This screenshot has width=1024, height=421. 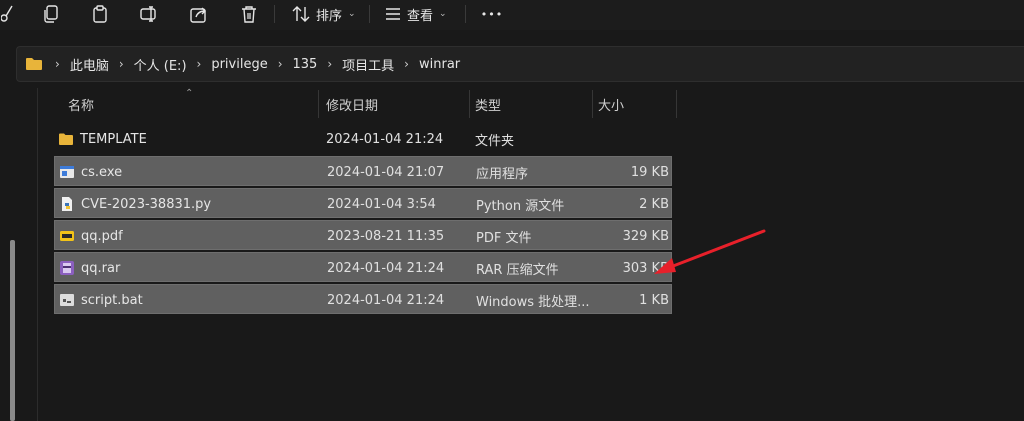 What do you see at coordinates (146, 204) in the screenshot?
I see `file-name: CVE-2023-38831.py` at bounding box center [146, 204].